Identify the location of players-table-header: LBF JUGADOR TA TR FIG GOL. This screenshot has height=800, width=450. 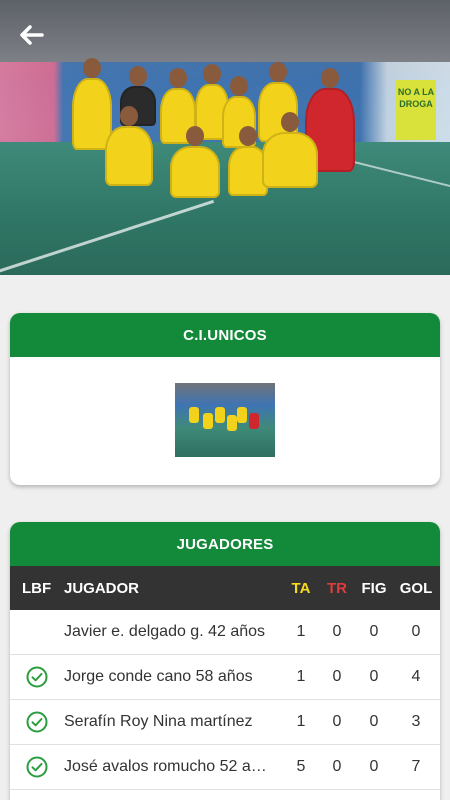
(225, 588).